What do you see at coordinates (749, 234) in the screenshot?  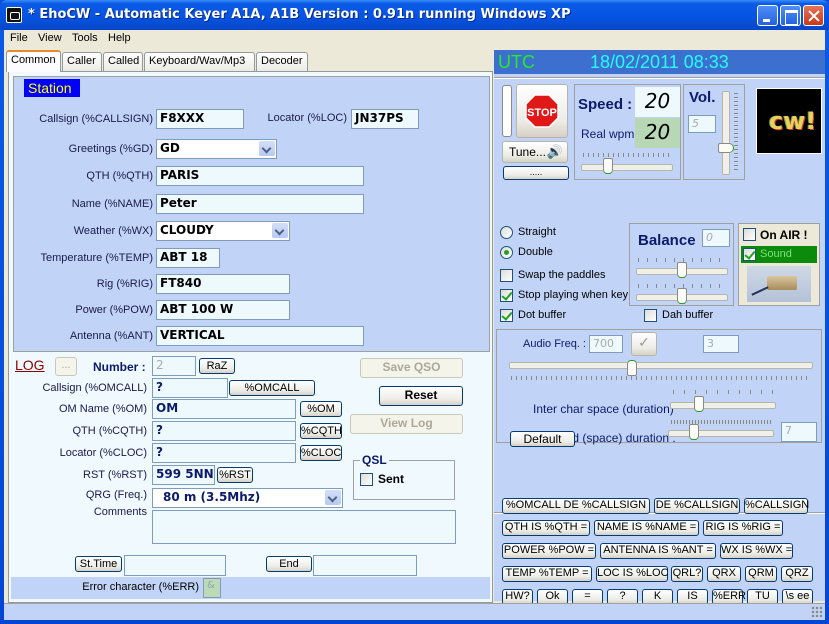 I see `on-air-checkbox` at bounding box center [749, 234].